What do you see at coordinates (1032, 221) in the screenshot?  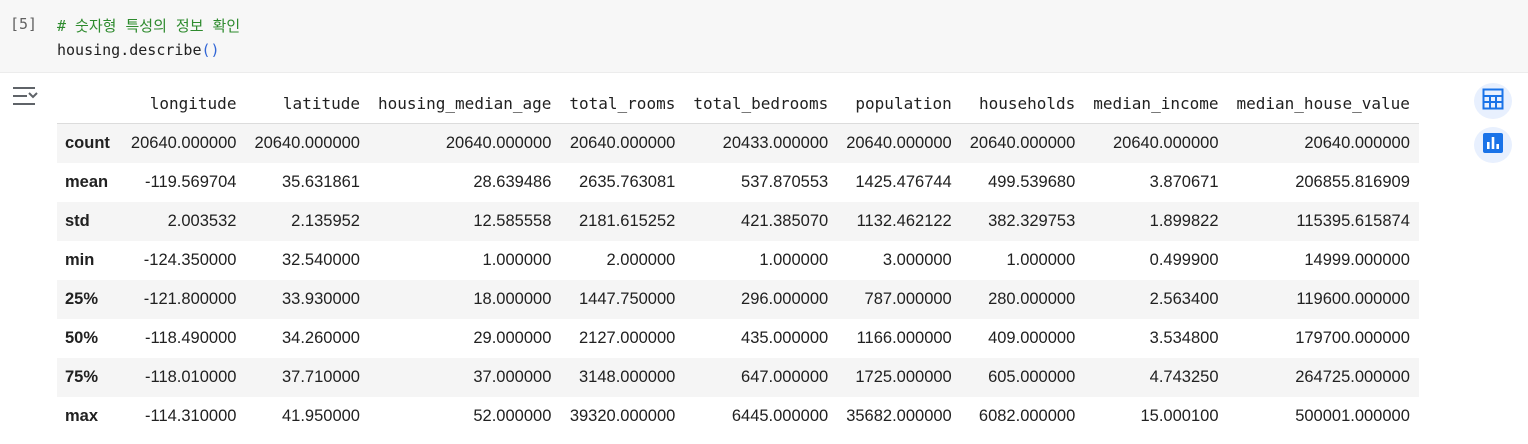 I see `table-cell: 382.329753` at bounding box center [1032, 221].